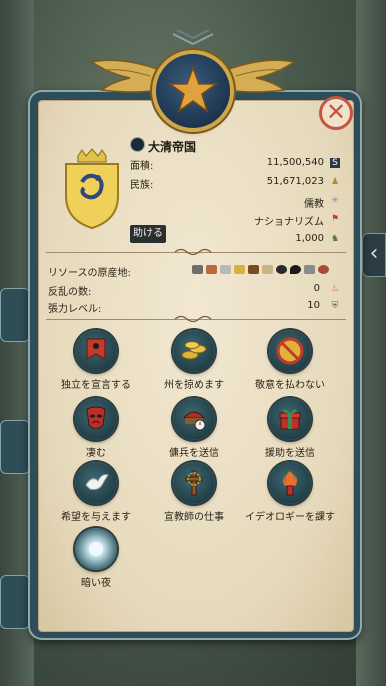 The width and height of the screenshot is (386, 686). Describe the element at coordinates (335, 182) in the screenshot. I see `population-icon: ♟` at that location.